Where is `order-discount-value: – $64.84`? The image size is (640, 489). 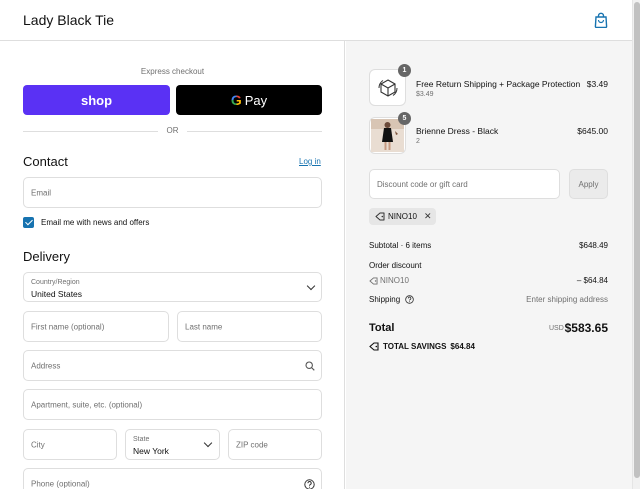
order-discount-value: – $64.84 is located at coordinates (592, 280).